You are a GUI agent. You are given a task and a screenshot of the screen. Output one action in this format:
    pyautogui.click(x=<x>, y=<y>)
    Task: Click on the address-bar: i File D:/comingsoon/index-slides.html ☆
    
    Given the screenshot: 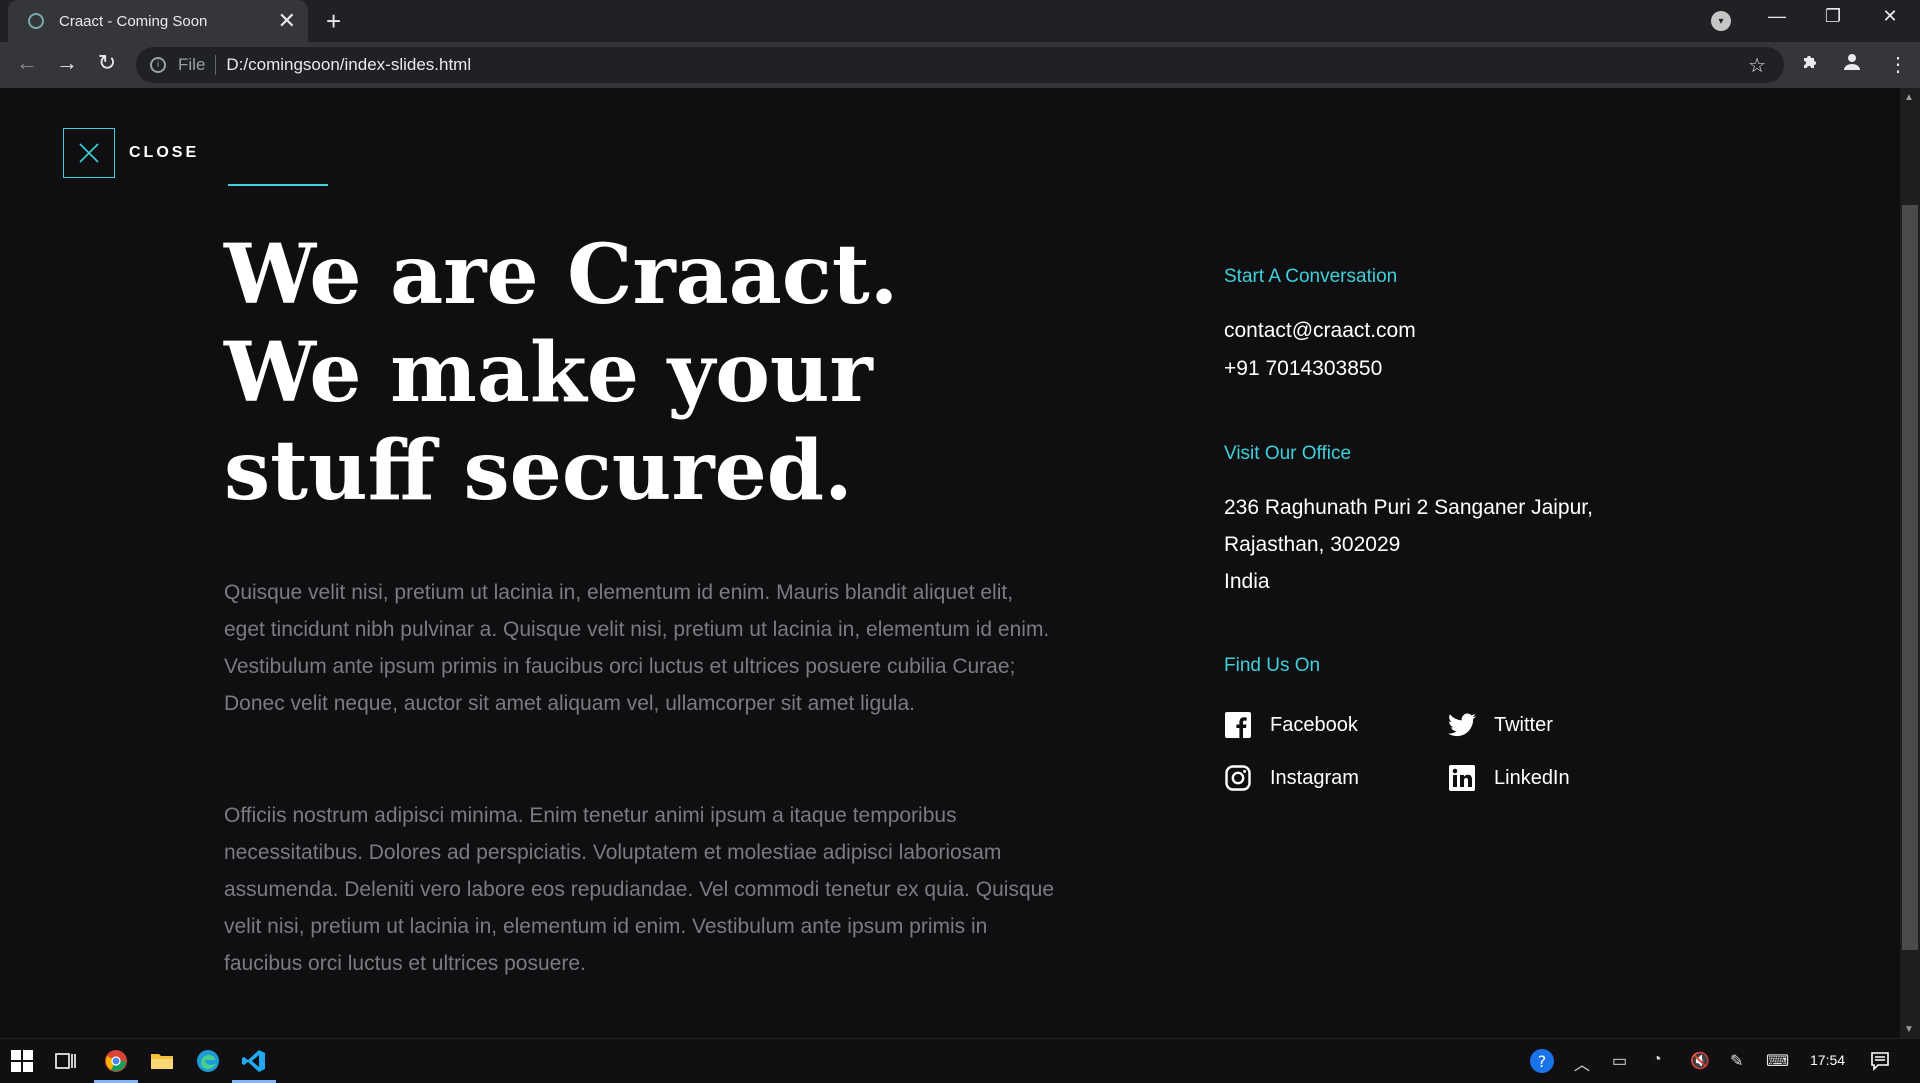 What is the action you would take?
    pyautogui.click(x=960, y=65)
    